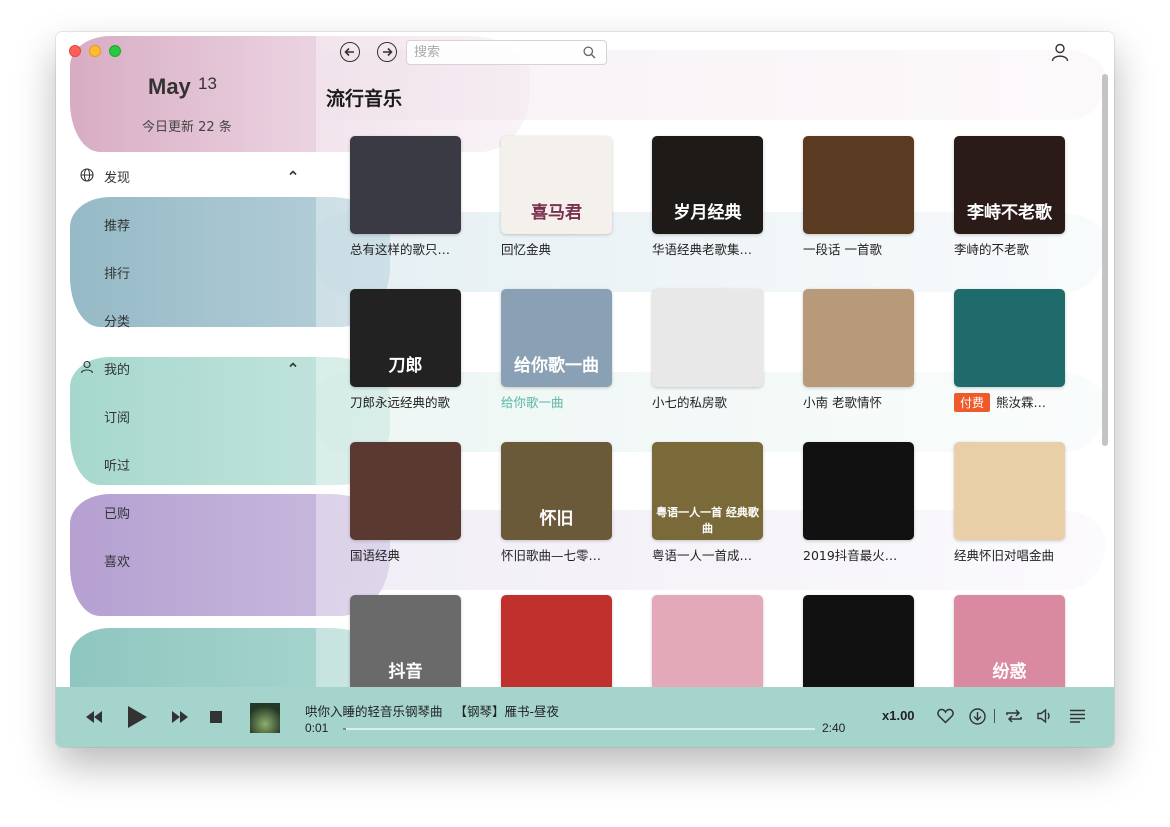 Image resolution: width=1170 pixels, height=827 pixels. Describe the element at coordinates (707, 491) in the screenshot. I see `album-cover: 粤语一人一首 经典歌曲` at that location.